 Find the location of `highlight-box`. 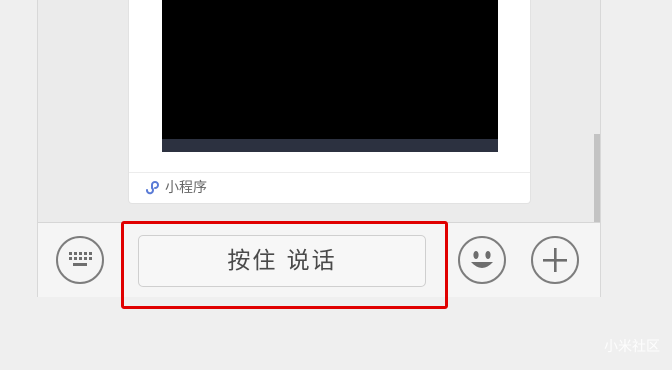

highlight-box is located at coordinates (284, 265).